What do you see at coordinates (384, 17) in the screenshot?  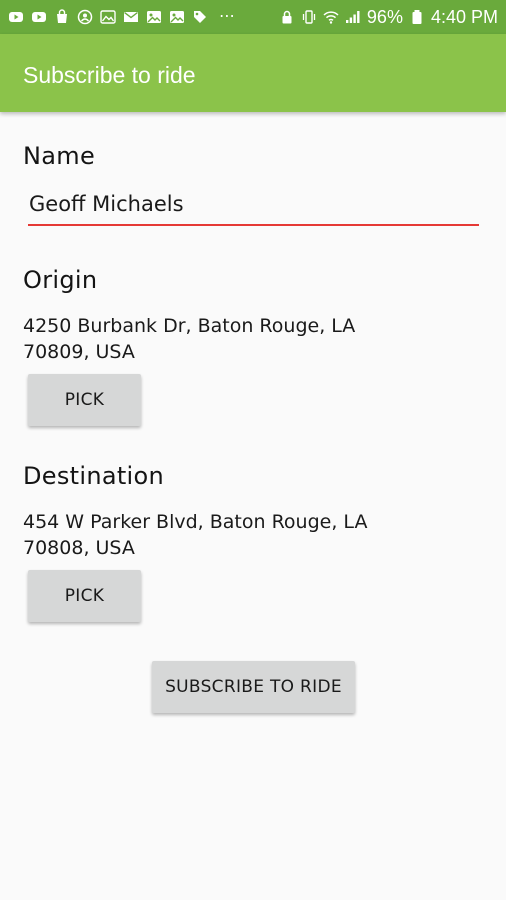 I see `battery-percent: 96%` at bounding box center [384, 17].